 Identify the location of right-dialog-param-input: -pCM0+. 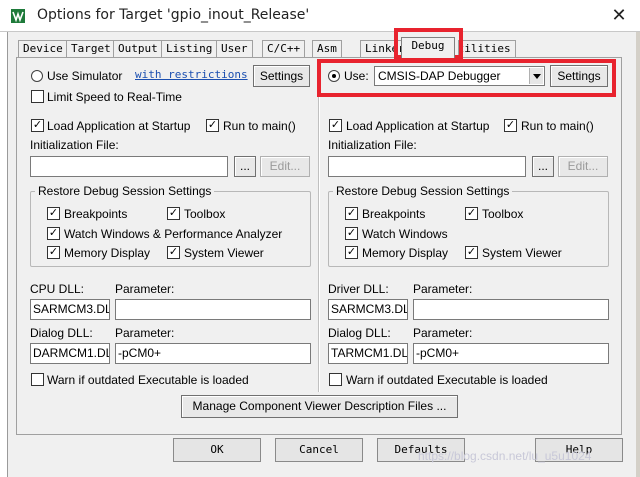
(511, 353).